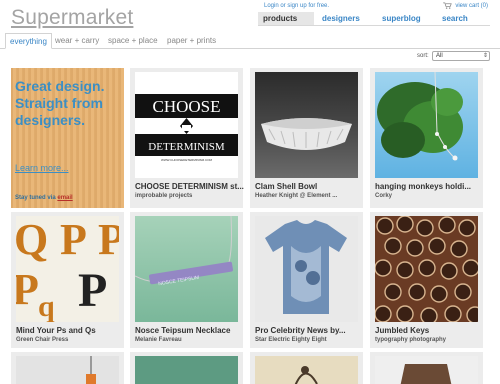 Image resolution: width=500 pixels, height=384 pixels. What do you see at coordinates (184, 251) in the screenshot?
I see `necklace-photo: NOSCE TEIPSUM` at bounding box center [184, 251].